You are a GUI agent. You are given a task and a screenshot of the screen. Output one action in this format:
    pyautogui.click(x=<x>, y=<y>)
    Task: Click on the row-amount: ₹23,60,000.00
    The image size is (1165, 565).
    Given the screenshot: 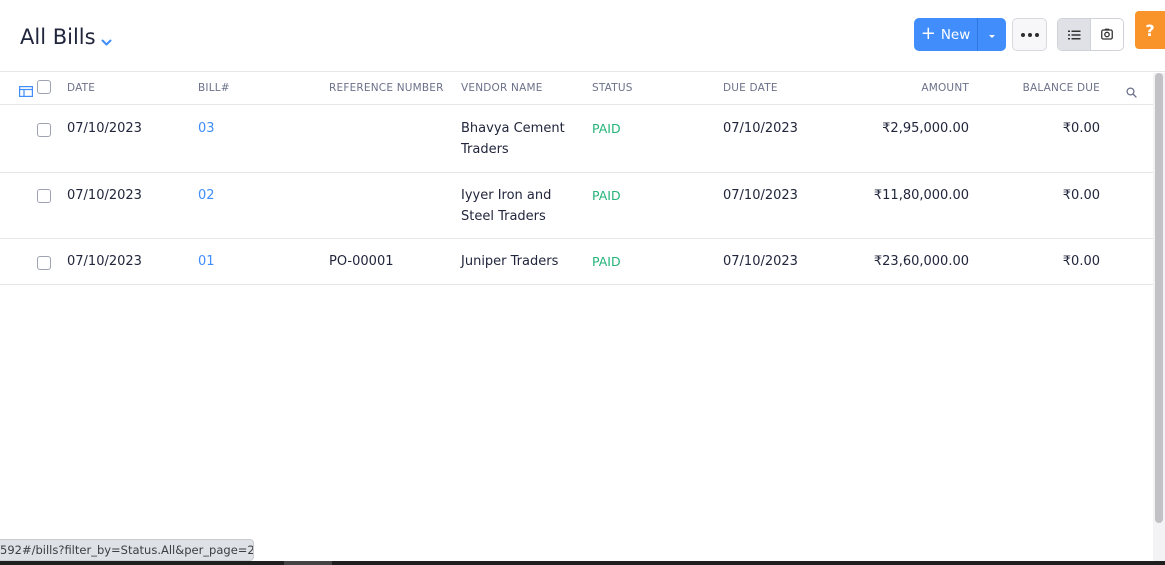 What is the action you would take?
    pyautogui.click(x=921, y=261)
    